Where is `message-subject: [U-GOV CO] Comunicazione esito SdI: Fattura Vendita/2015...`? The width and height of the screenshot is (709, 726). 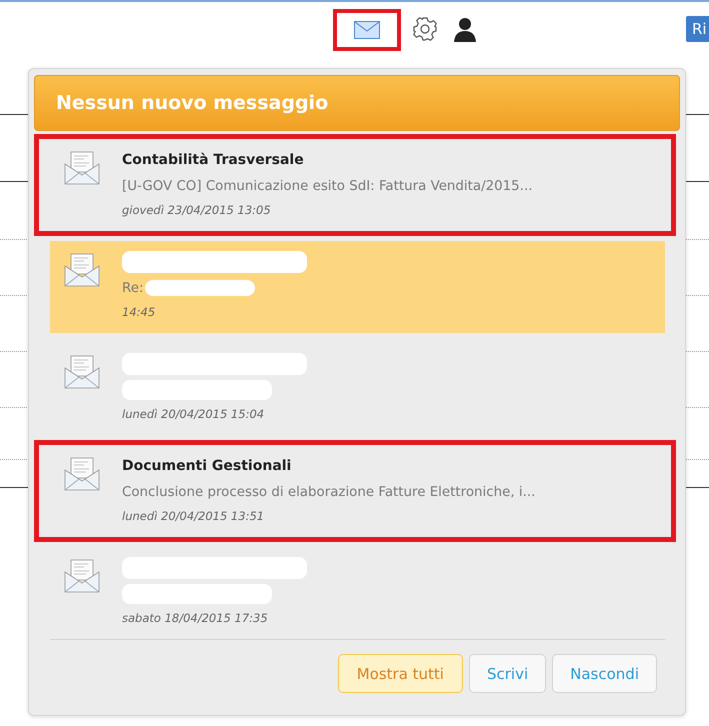
message-subject: [U-GOV CO] Comunicazione esito SdI: Fattura Vendita/2015... is located at coordinates (327, 186).